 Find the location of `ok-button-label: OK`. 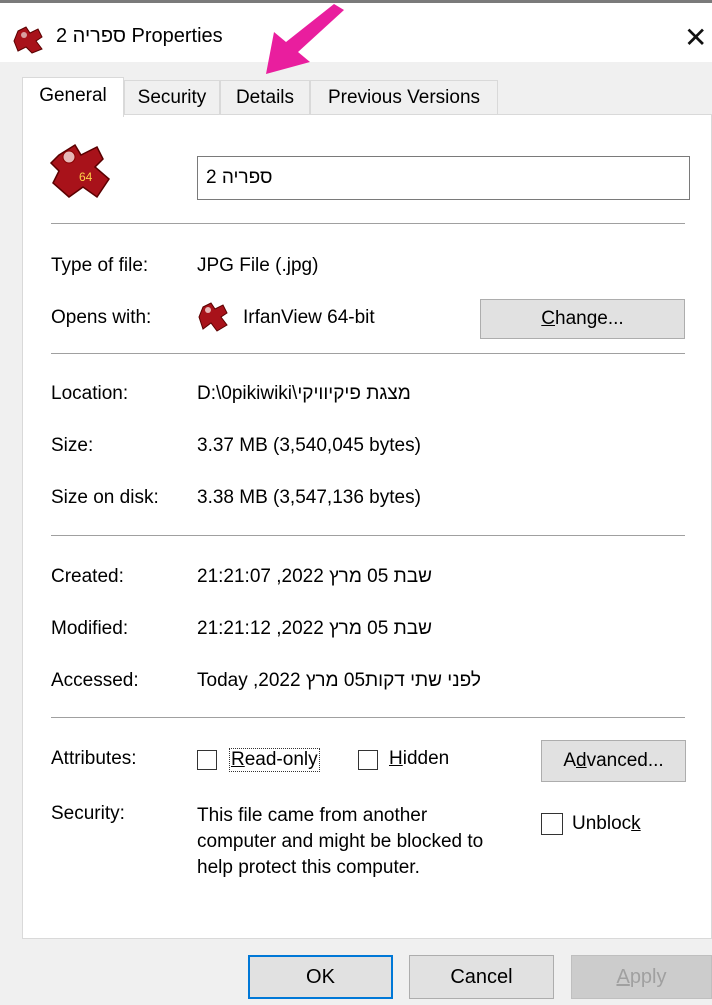

ok-button-label: OK is located at coordinates (320, 977).